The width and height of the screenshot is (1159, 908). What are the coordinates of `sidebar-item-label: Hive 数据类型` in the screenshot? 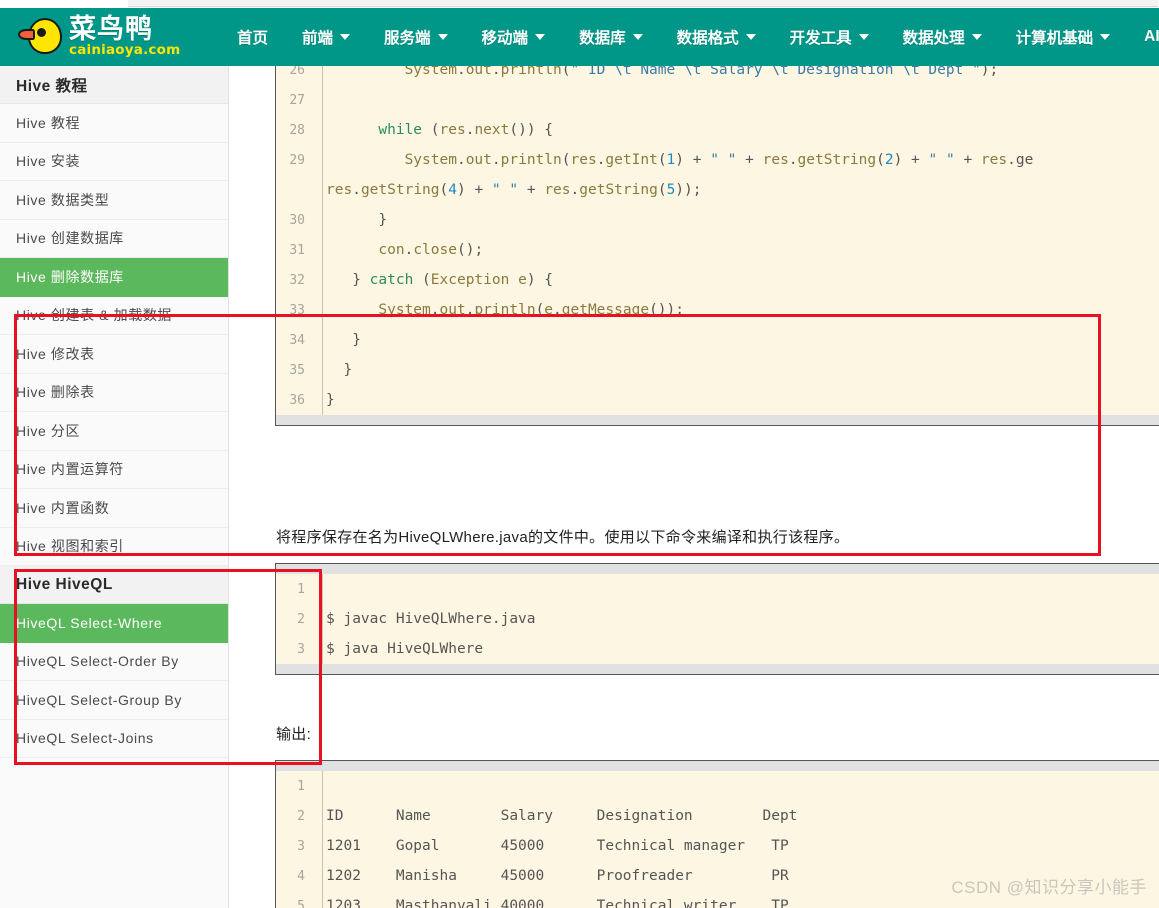 It's located at (63, 199).